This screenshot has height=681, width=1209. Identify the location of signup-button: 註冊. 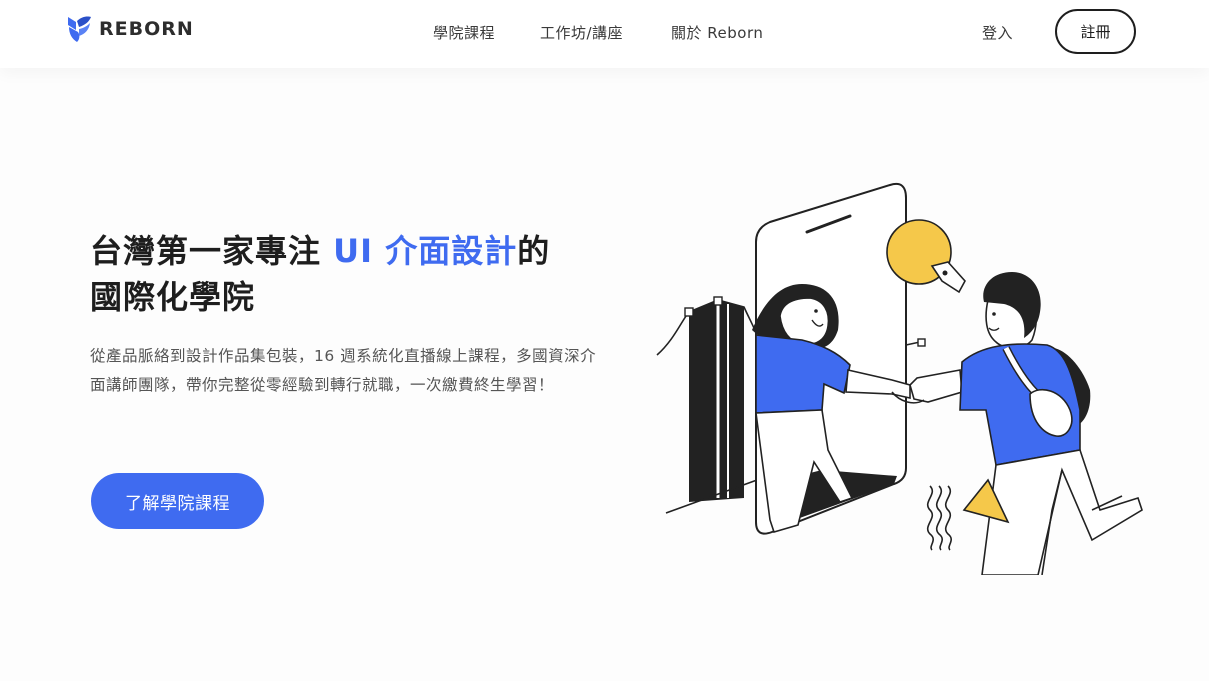
(1095, 31).